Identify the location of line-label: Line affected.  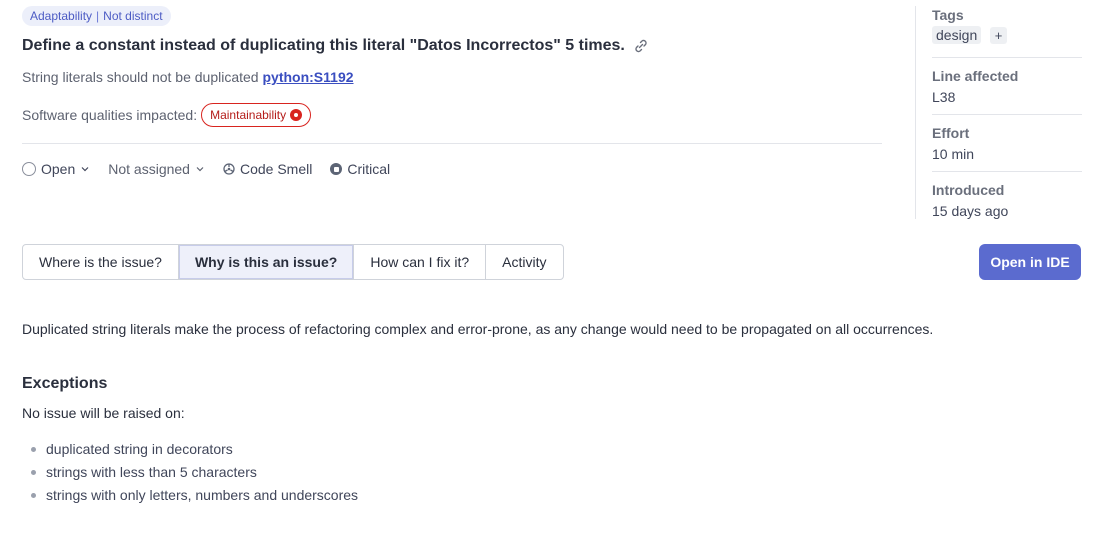
(975, 76).